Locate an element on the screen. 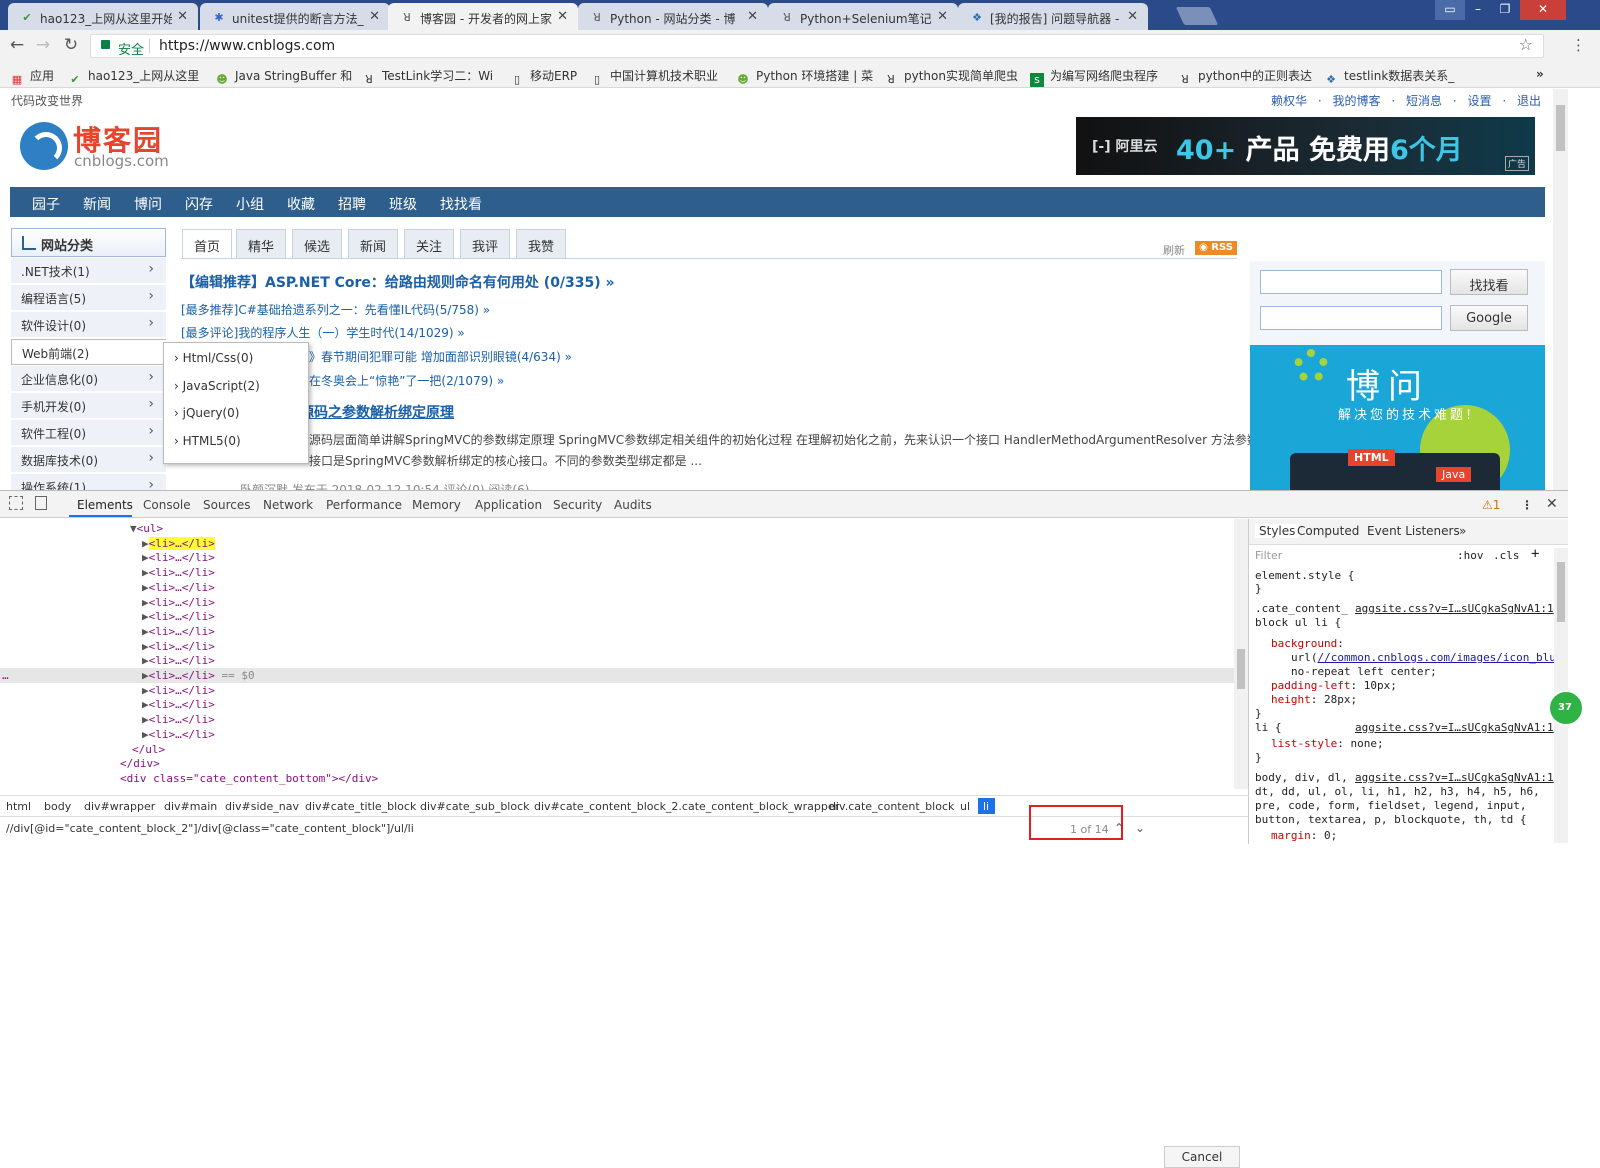 This screenshot has width=1600, height=1168. style-rule-line: url(//common.cnblogs.com/images/icon_blu is located at coordinates (1423, 658).